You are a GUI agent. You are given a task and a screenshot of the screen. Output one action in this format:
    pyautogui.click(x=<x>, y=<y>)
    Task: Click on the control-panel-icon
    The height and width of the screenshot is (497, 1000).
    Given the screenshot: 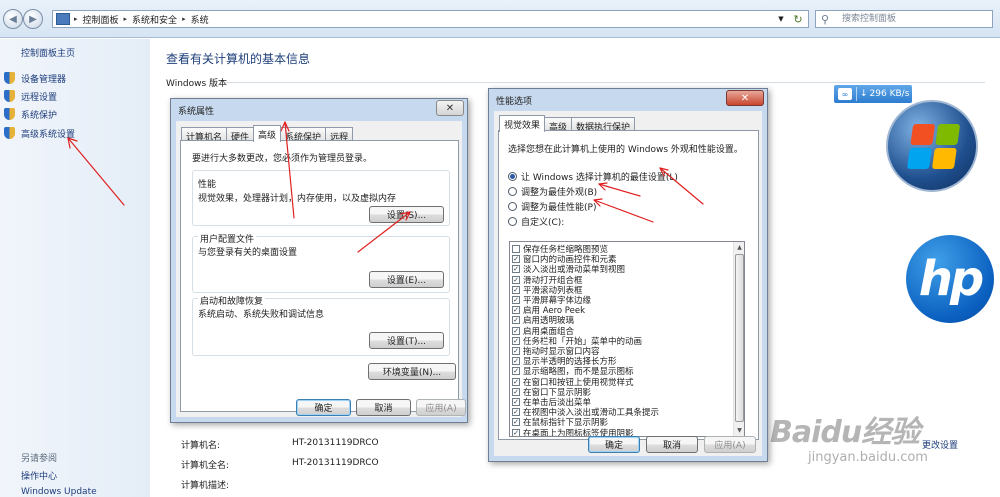 What is the action you would take?
    pyautogui.click(x=63, y=19)
    